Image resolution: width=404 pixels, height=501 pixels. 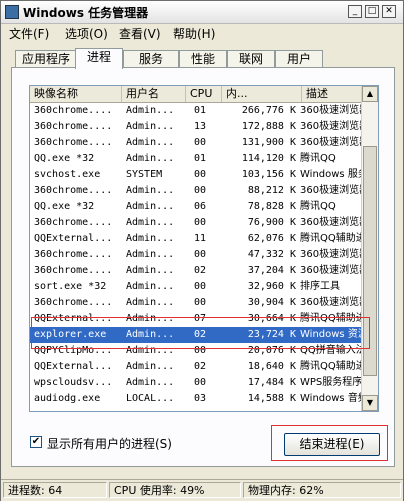 What do you see at coordinates (46, 58) in the screenshot?
I see `tab-applications: 应用程序` at bounding box center [46, 58].